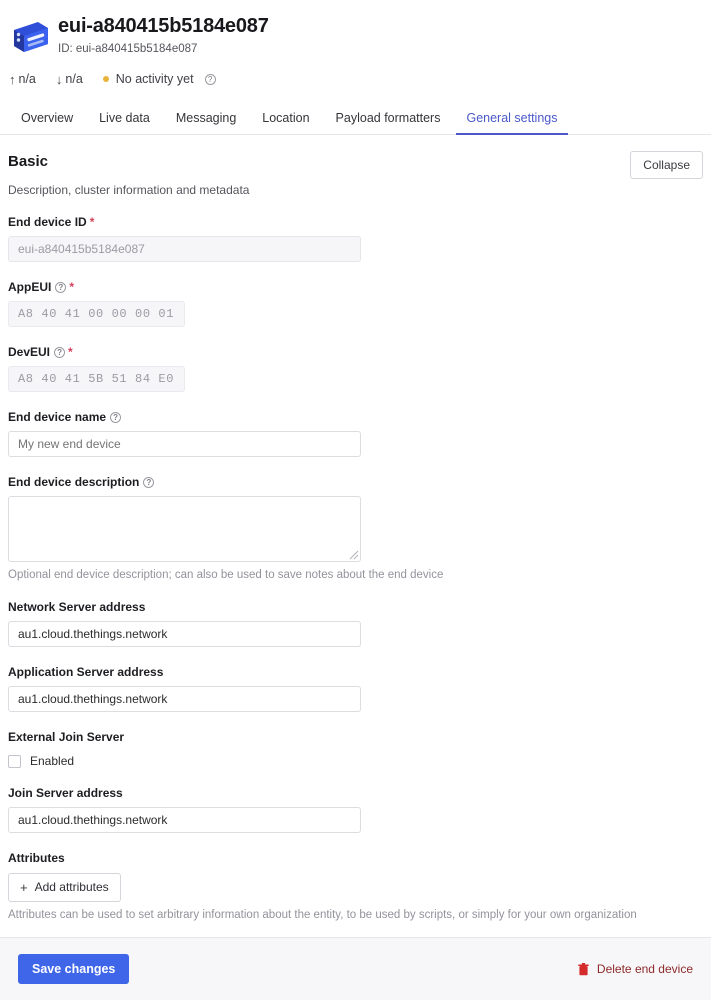  I want to click on activity-status-label: No activity yet, so click(154, 79).